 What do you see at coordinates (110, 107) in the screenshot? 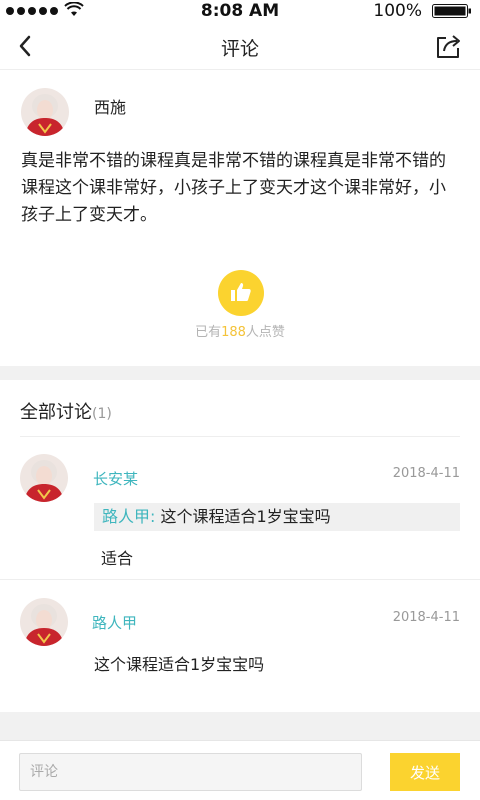
I see `comment-author: 西施` at bounding box center [110, 107].